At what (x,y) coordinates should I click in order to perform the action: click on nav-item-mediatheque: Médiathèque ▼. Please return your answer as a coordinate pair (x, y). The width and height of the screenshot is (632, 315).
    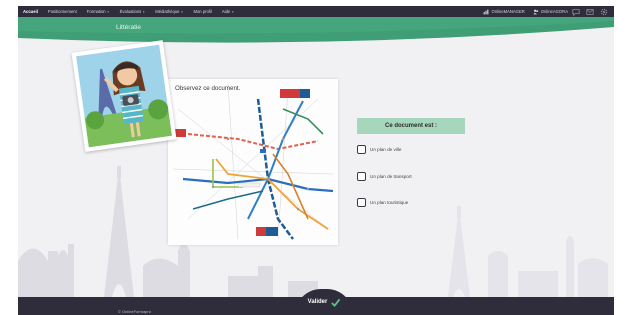
    Looking at the image, I should click on (169, 11).